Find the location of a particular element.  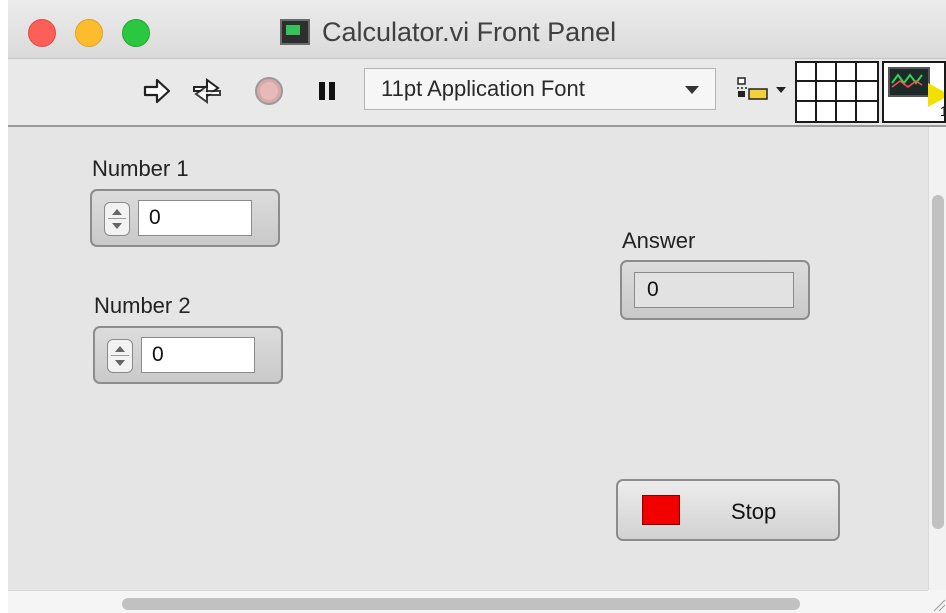

stop-button: Stop is located at coordinates (728, 510).